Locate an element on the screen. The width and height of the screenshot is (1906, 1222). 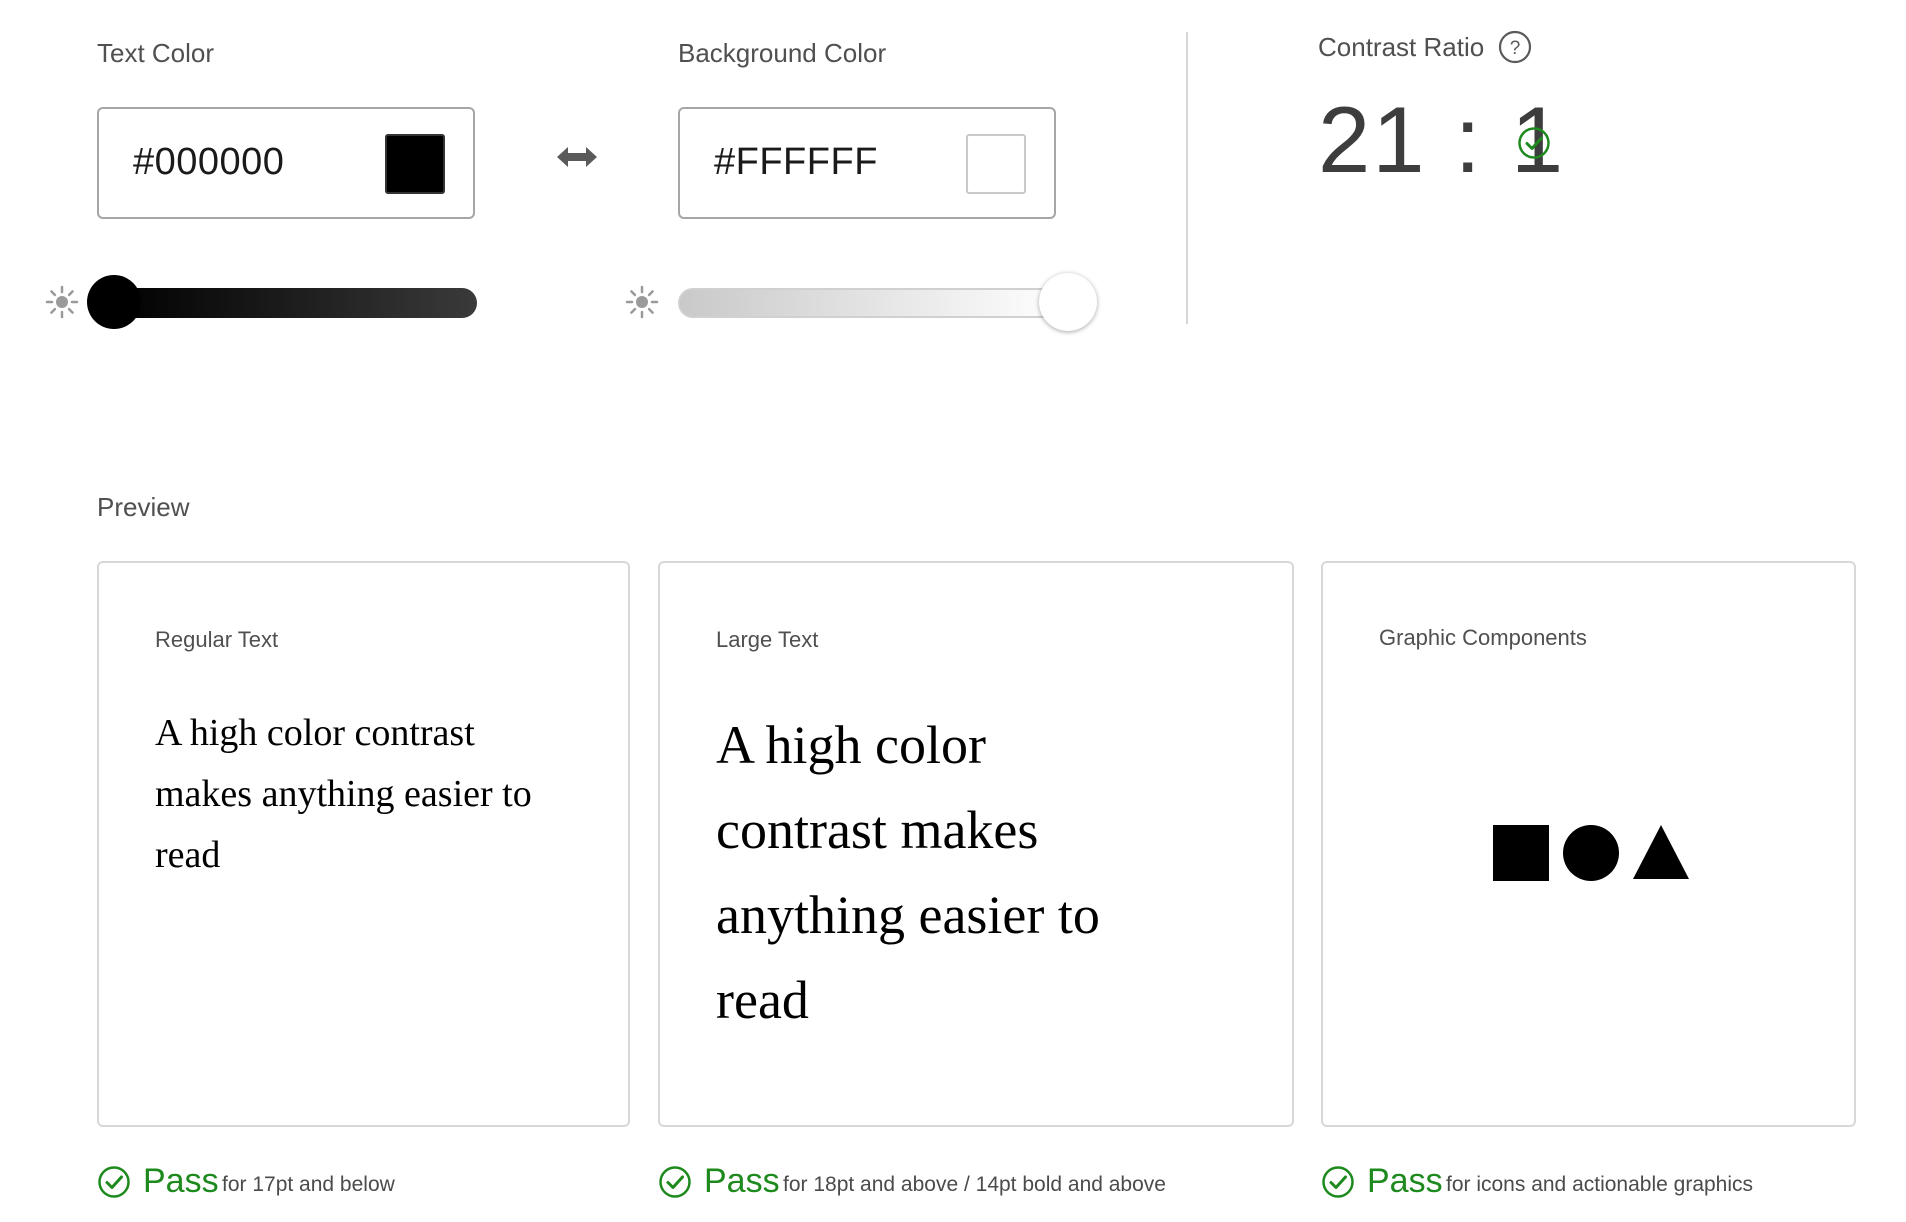
vertical-divider is located at coordinates (1187, 178).